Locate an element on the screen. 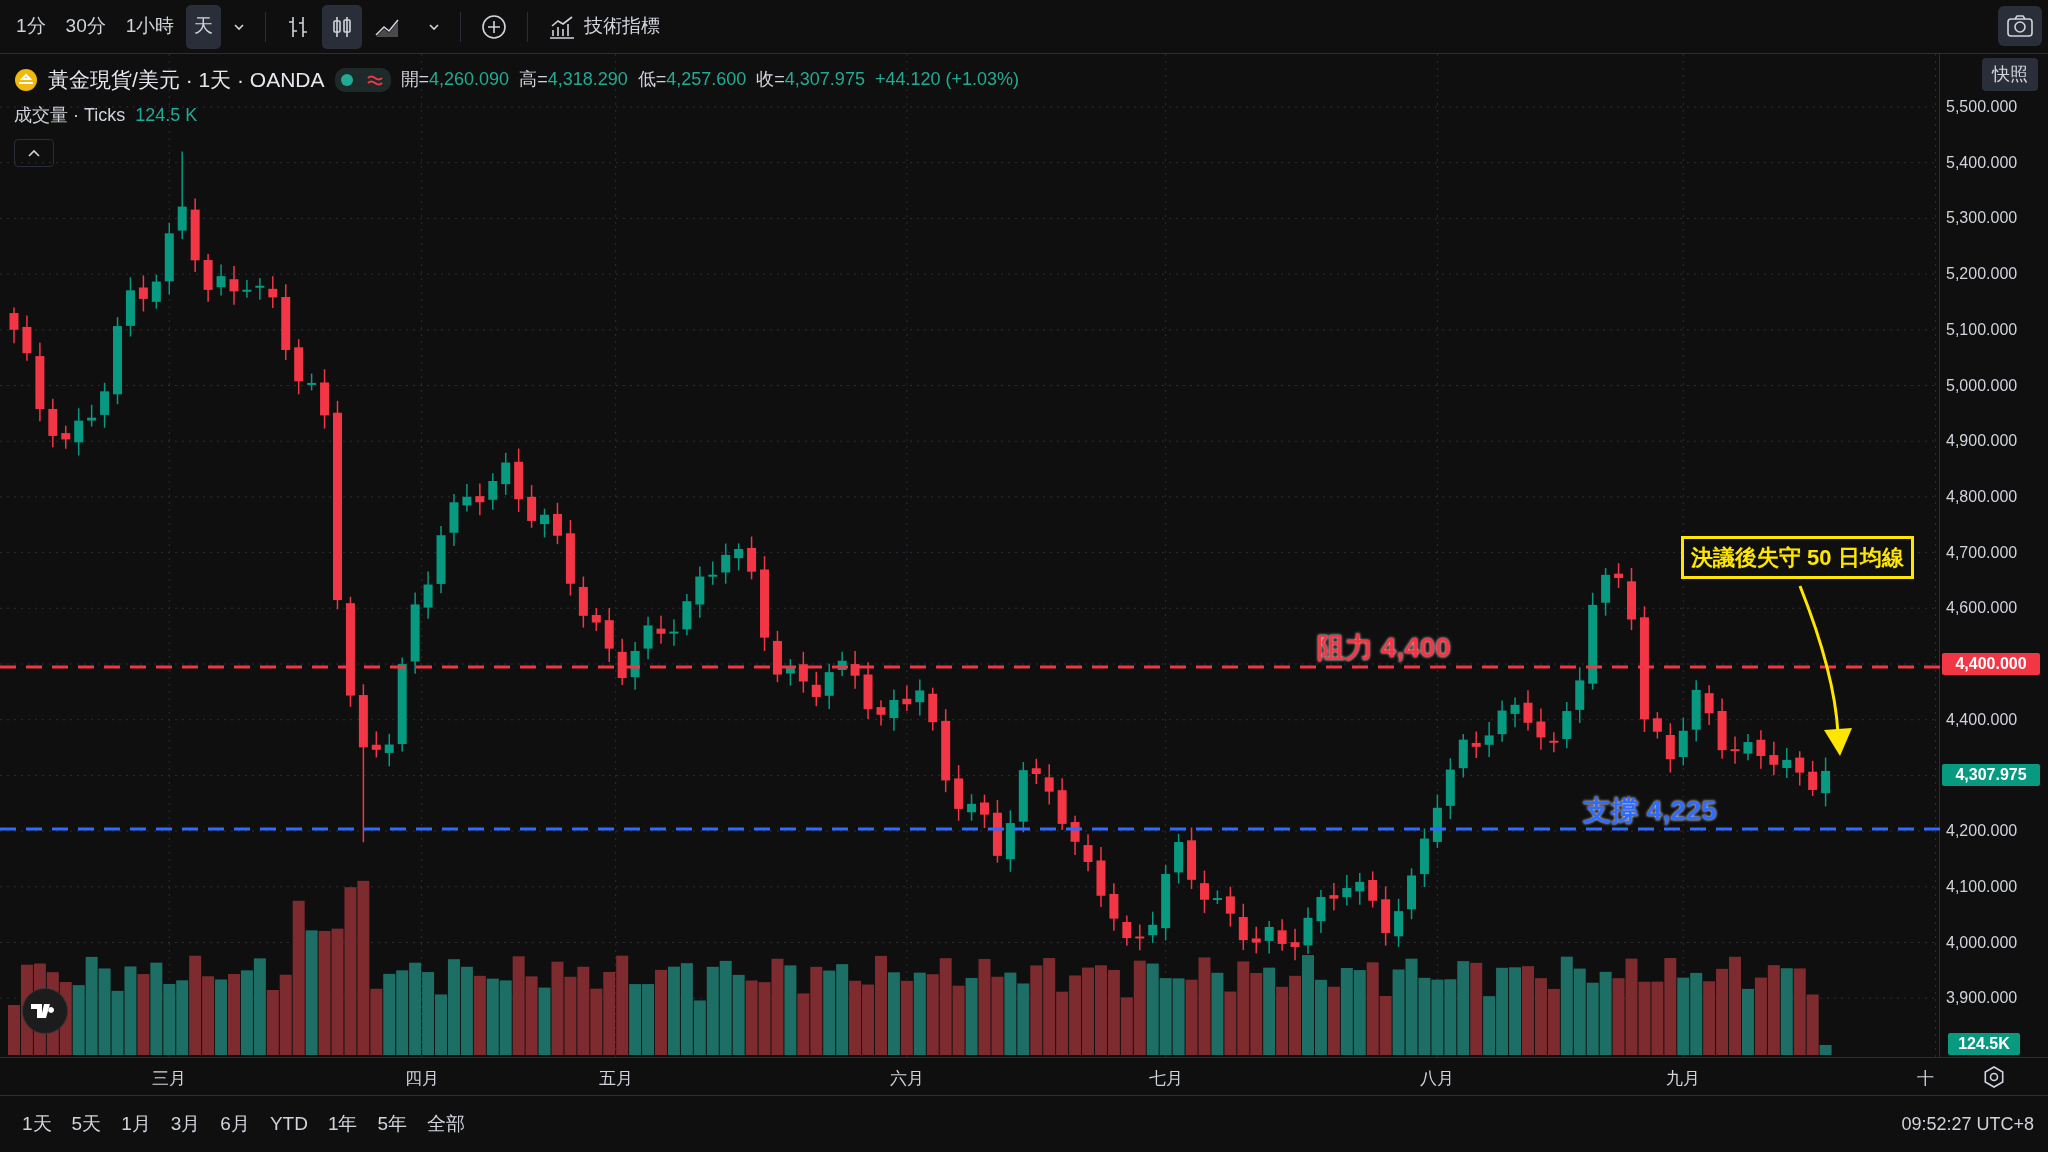 The image size is (2048, 1152). price-label: 4,700.000 is located at coordinates (1982, 552).